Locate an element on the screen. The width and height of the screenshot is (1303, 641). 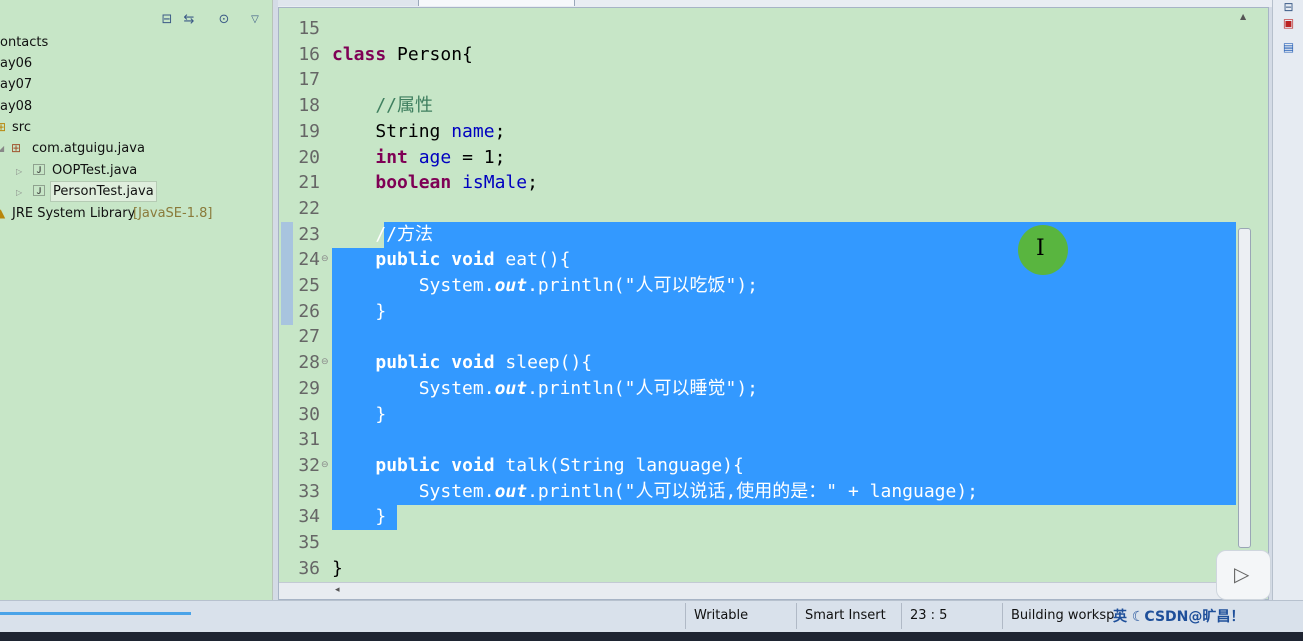
cursor-position: 23 : 5 is located at coordinates (950, 616).